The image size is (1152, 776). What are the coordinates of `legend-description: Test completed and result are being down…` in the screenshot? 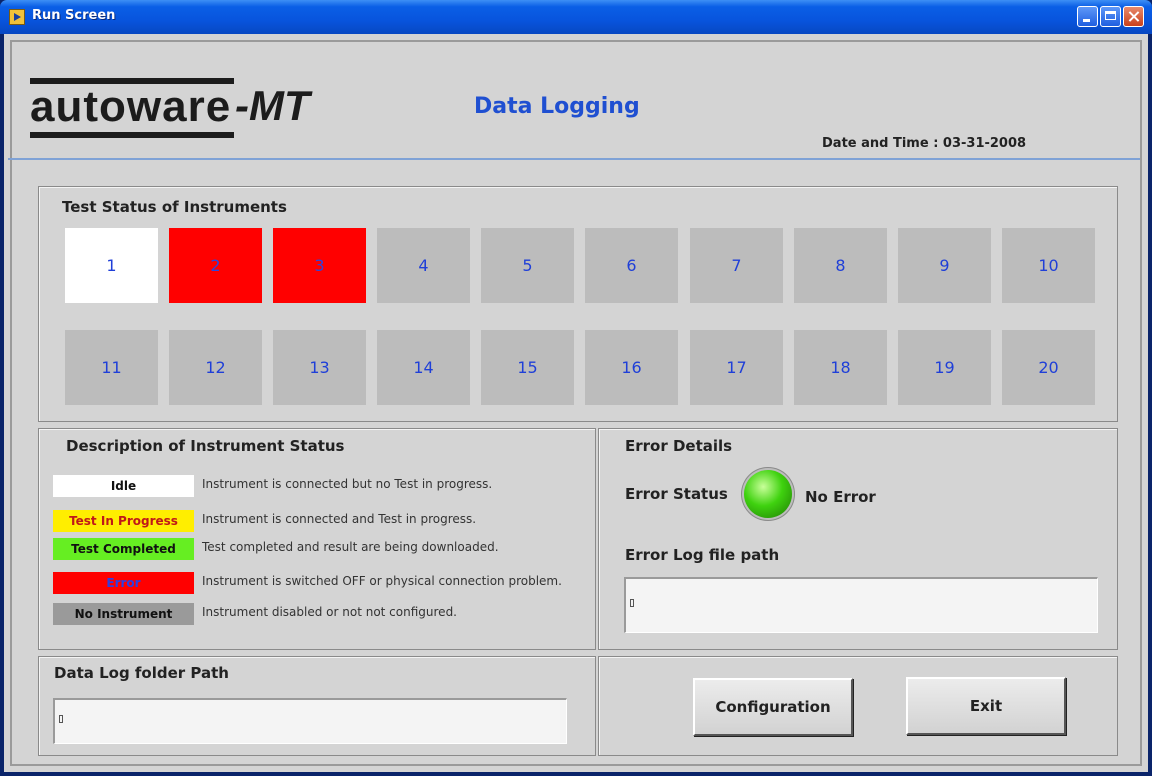 It's located at (350, 547).